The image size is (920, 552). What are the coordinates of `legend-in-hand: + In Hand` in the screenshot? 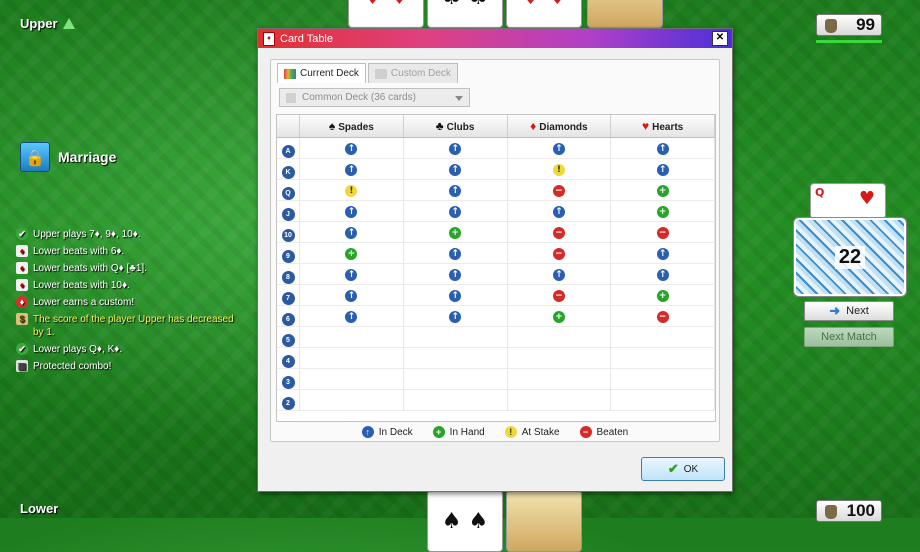 It's located at (458, 432).